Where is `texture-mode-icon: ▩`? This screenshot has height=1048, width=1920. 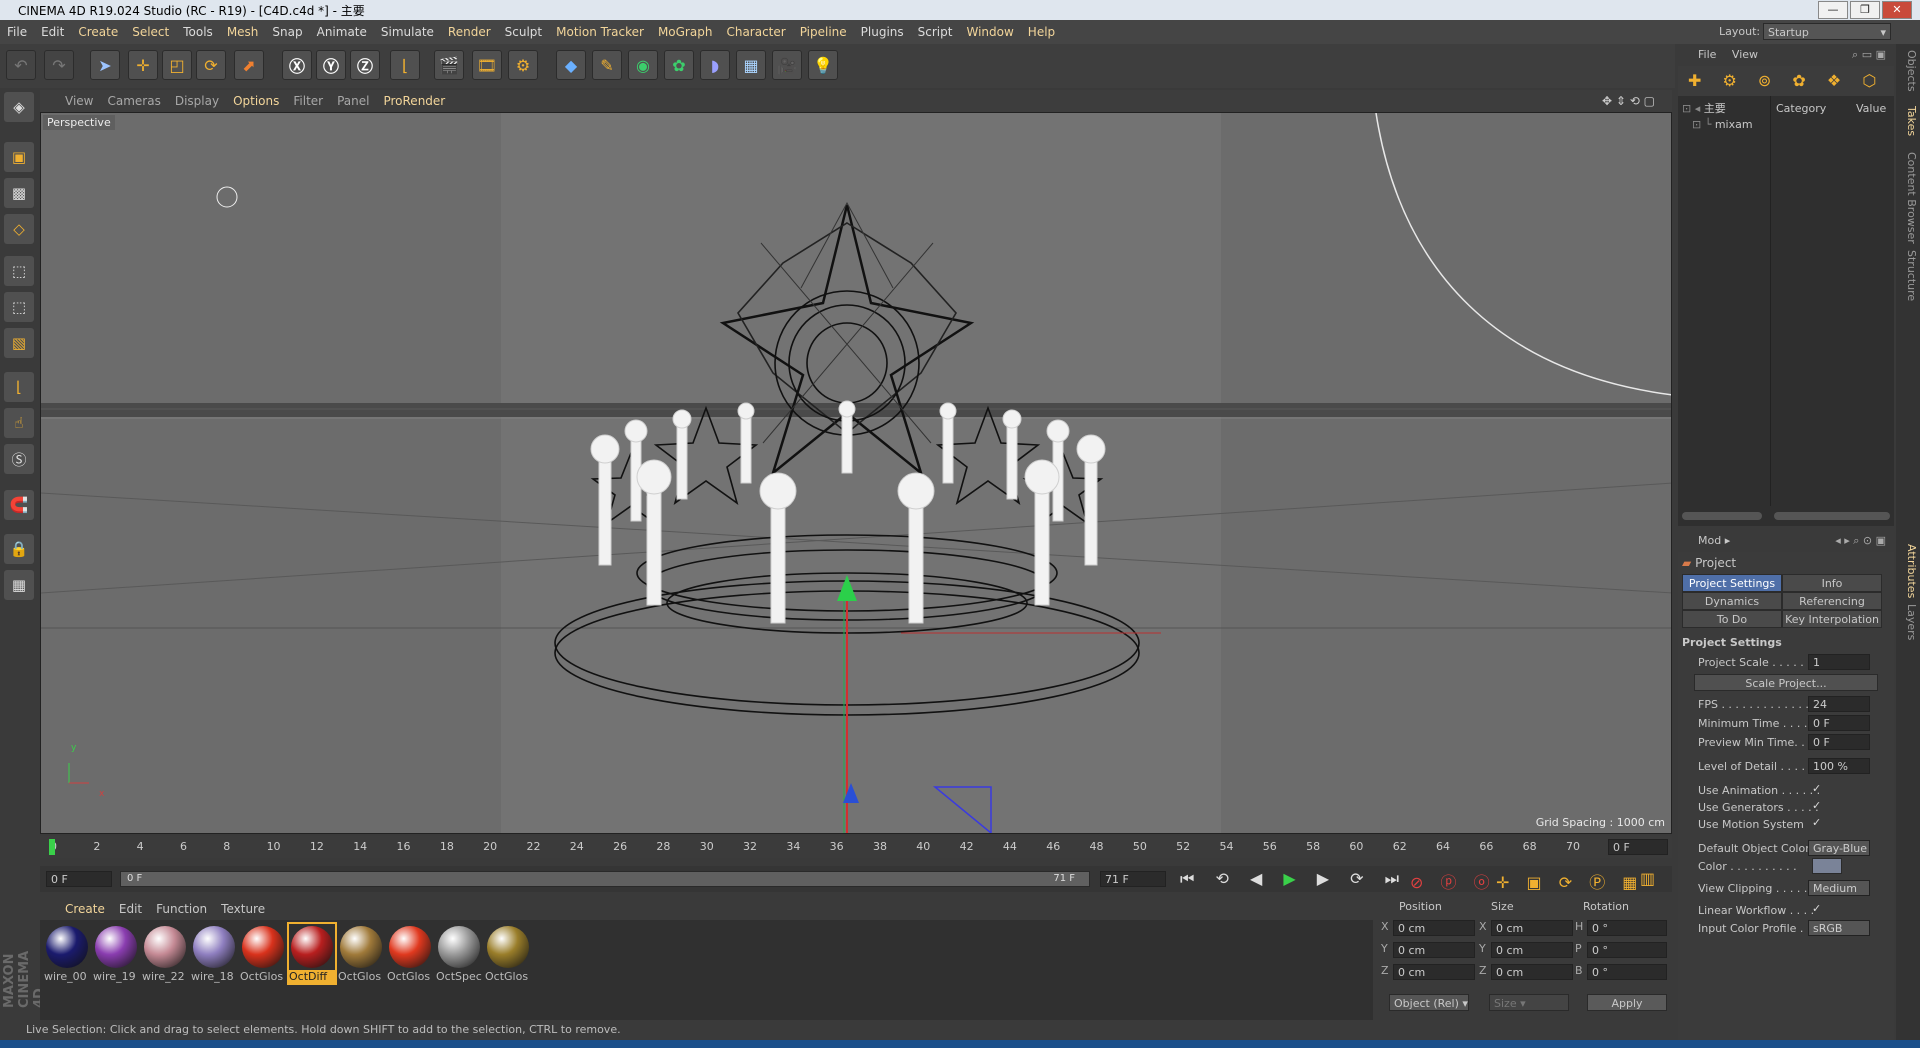
texture-mode-icon: ▩ is located at coordinates (19, 193).